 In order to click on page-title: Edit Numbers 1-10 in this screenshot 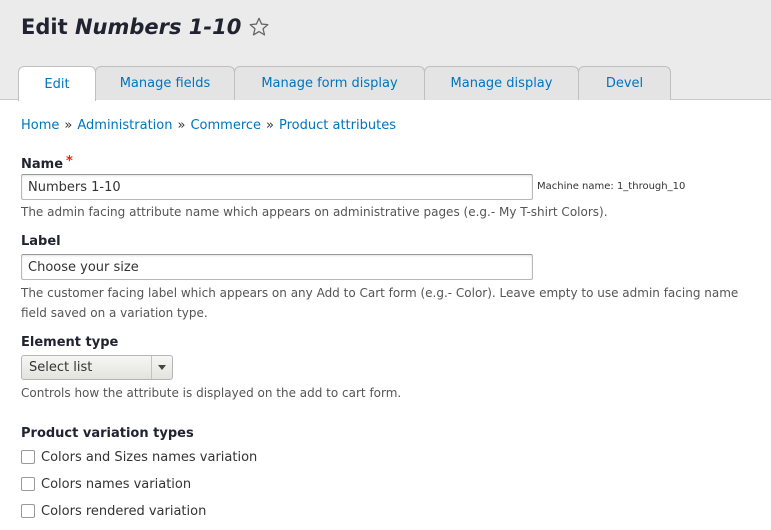, I will do `click(131, 27)`.